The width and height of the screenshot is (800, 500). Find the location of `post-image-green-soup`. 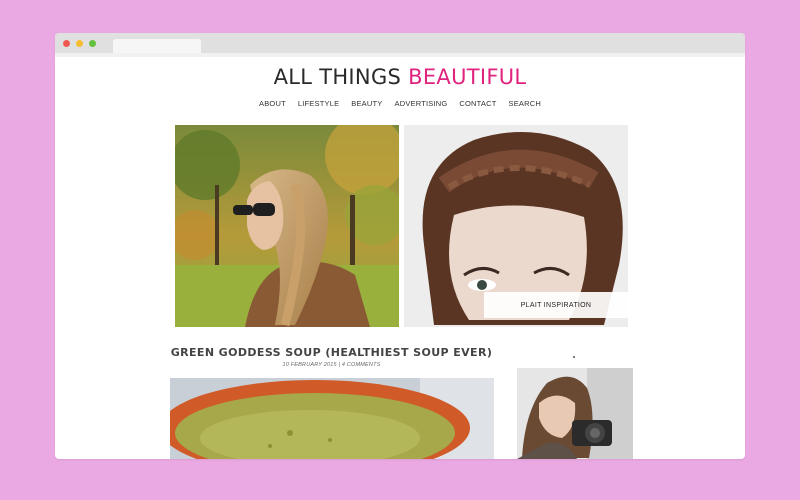

post-image-green-soup is located at coordinates (332, 418).